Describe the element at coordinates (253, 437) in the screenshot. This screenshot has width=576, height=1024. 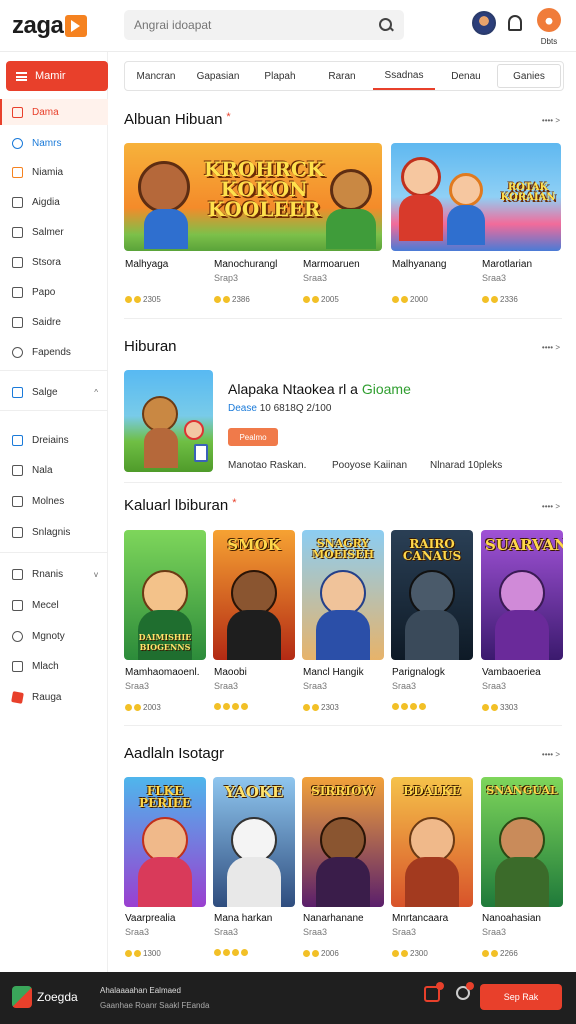
I see `featured-tag-button: Pealmo` at that location.